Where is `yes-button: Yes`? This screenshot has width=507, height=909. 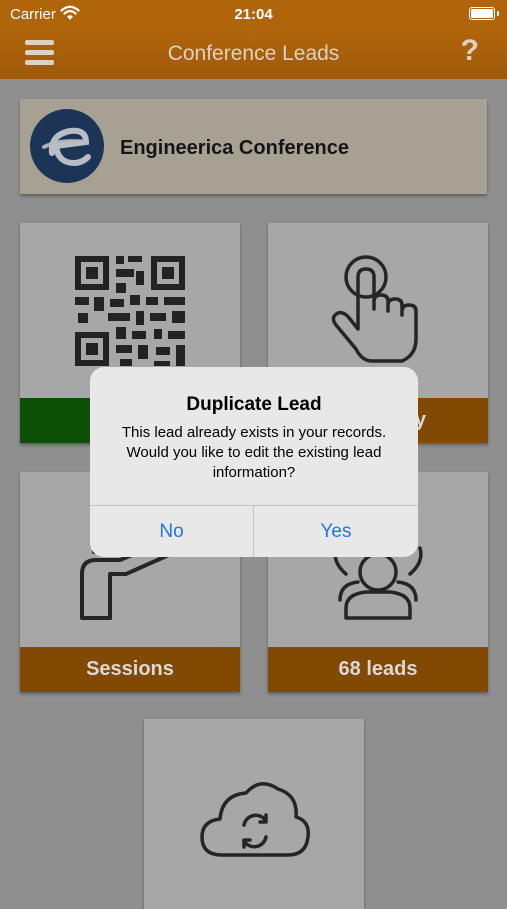 yes-button: Yes is located at coordinates (336, 531).